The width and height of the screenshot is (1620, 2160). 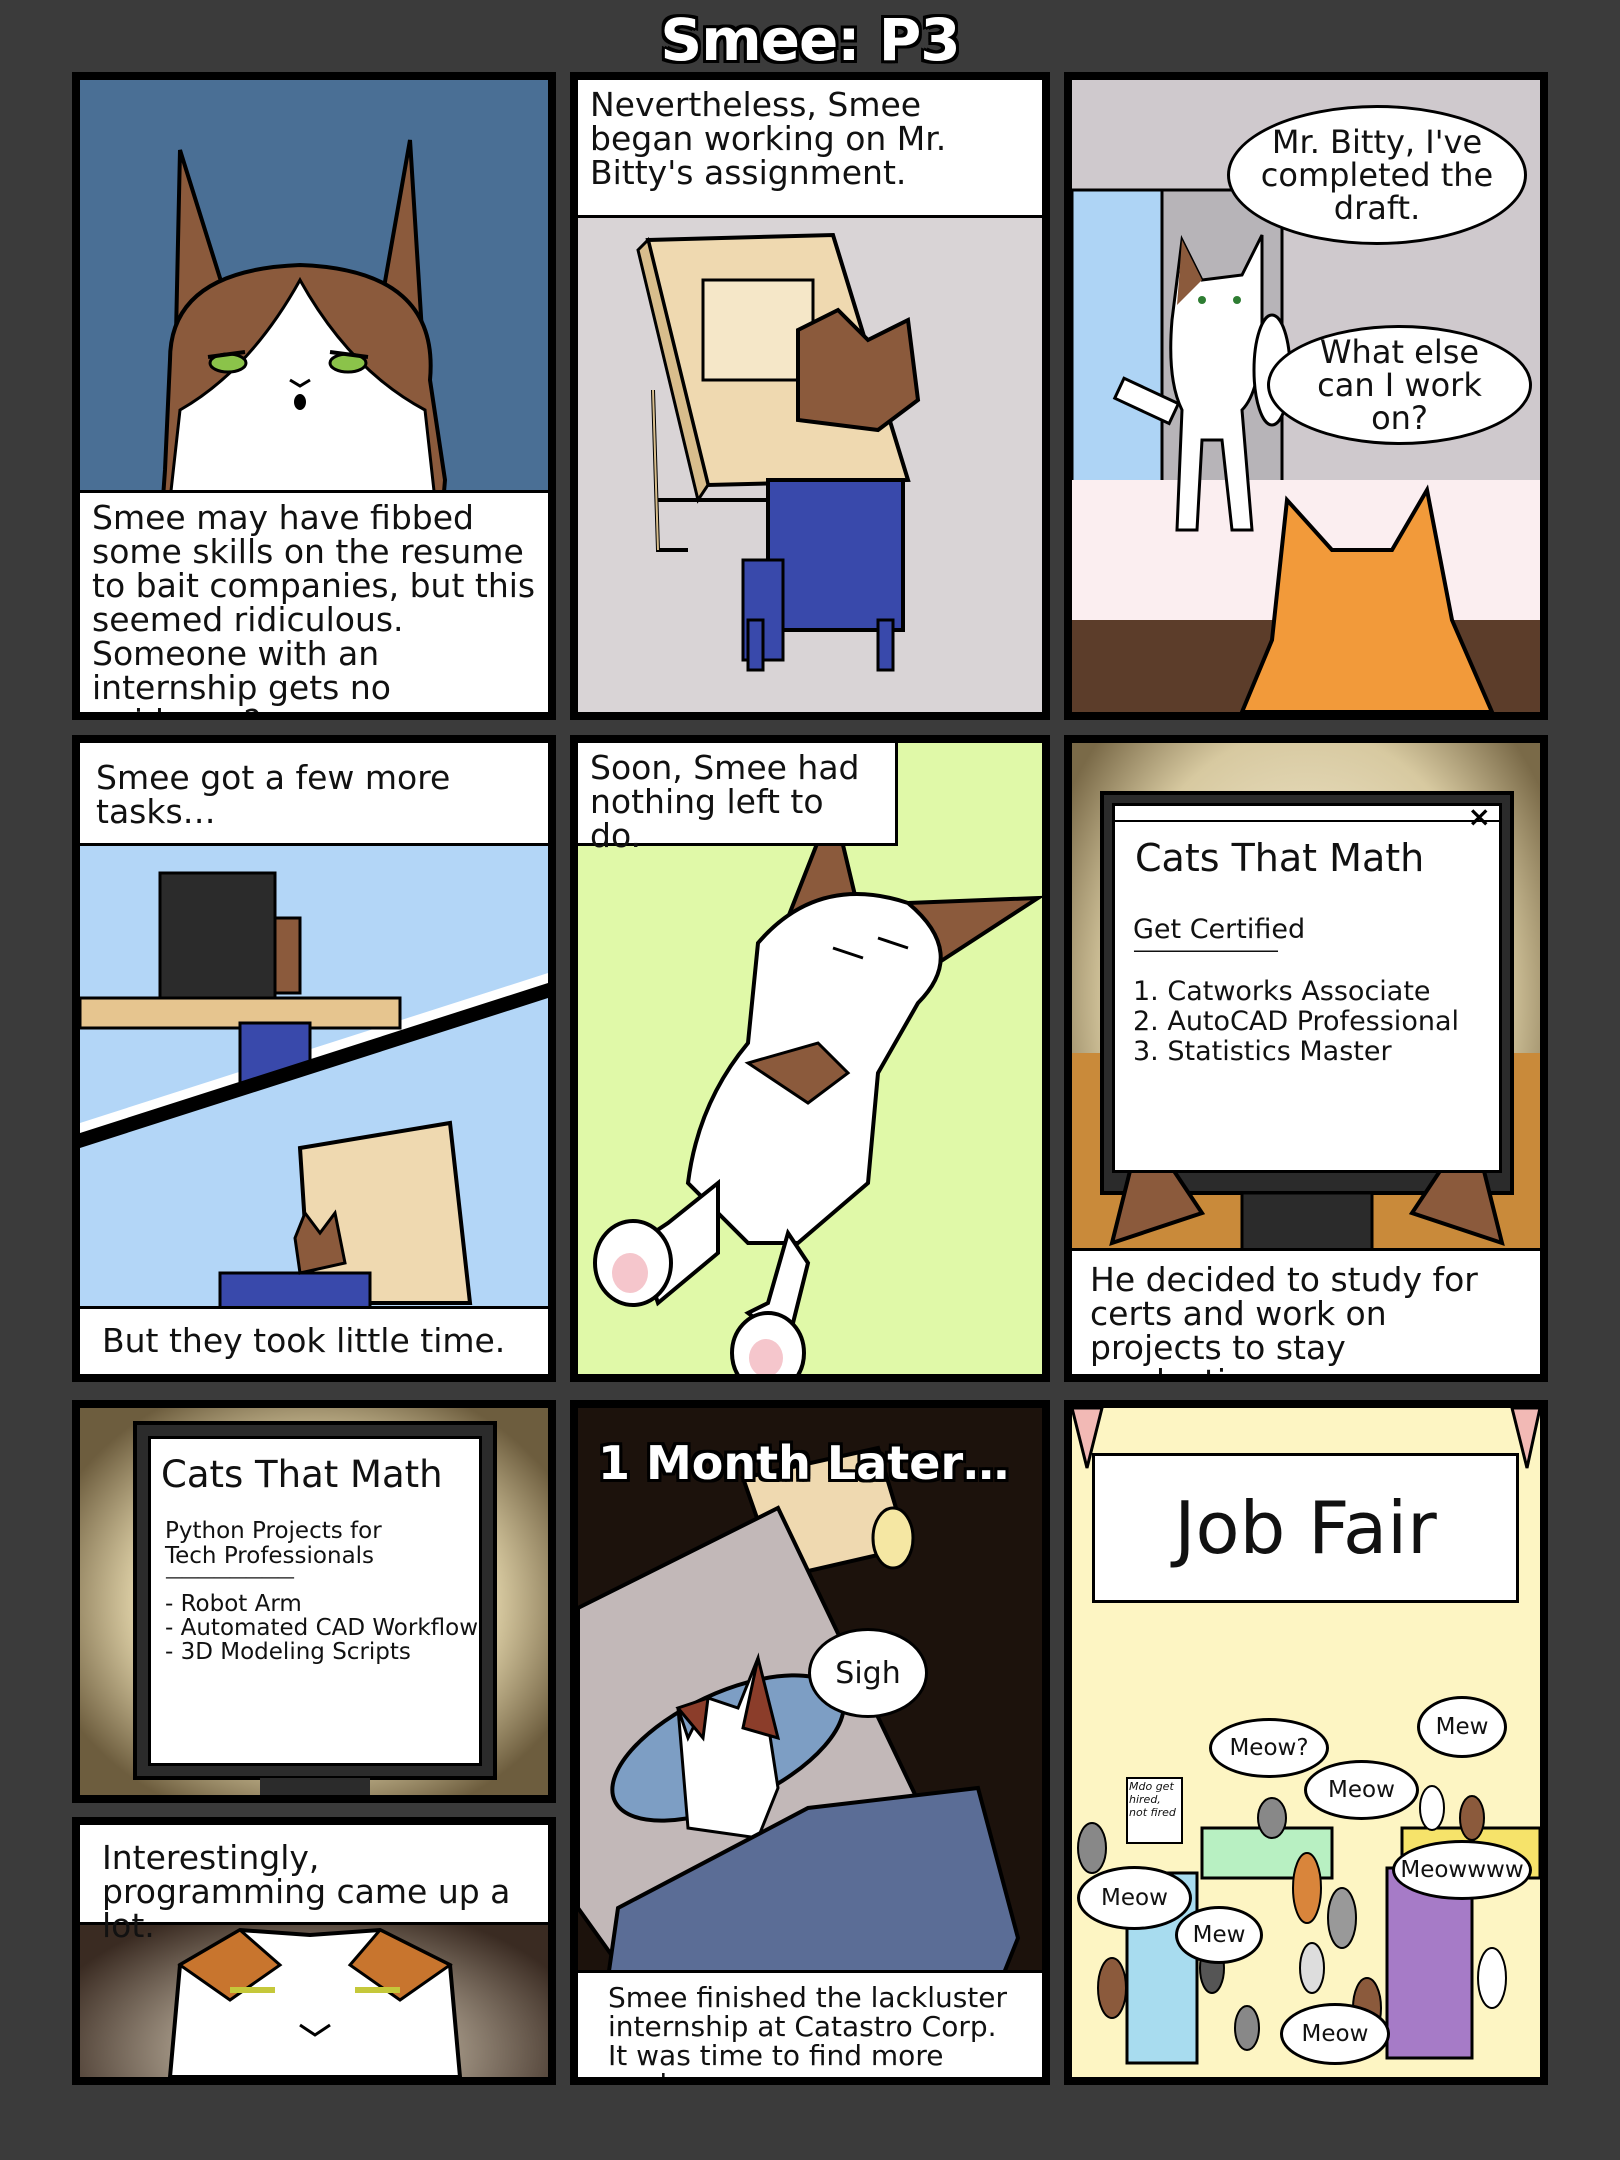 What do you see at coordinates (868, 1673) in the screenshot?
I see `panel-8-speech-bubble: Sigh` at bounding box center [868, 1673].